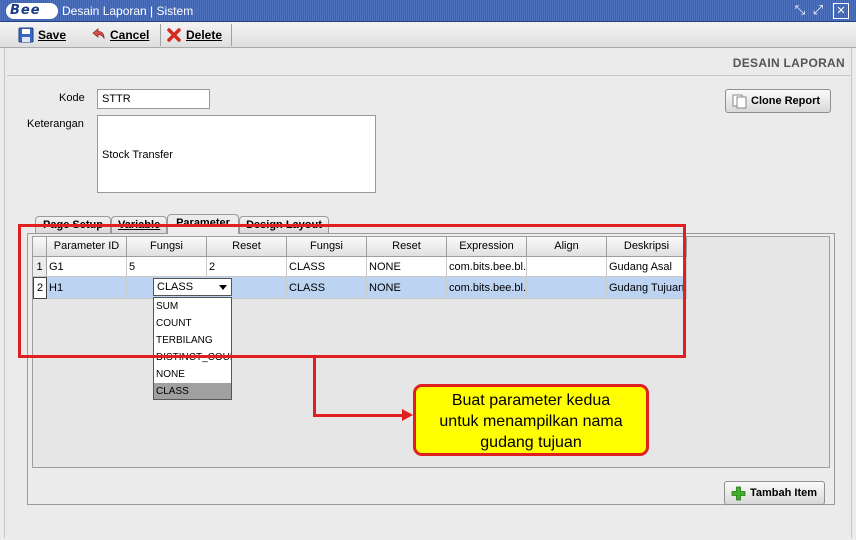 Image resolution: width=856 pixels, height=540 pixels. Describe the element at coordinates (174, 35) in the screenshot. I see `delete-x-icon` at that location.